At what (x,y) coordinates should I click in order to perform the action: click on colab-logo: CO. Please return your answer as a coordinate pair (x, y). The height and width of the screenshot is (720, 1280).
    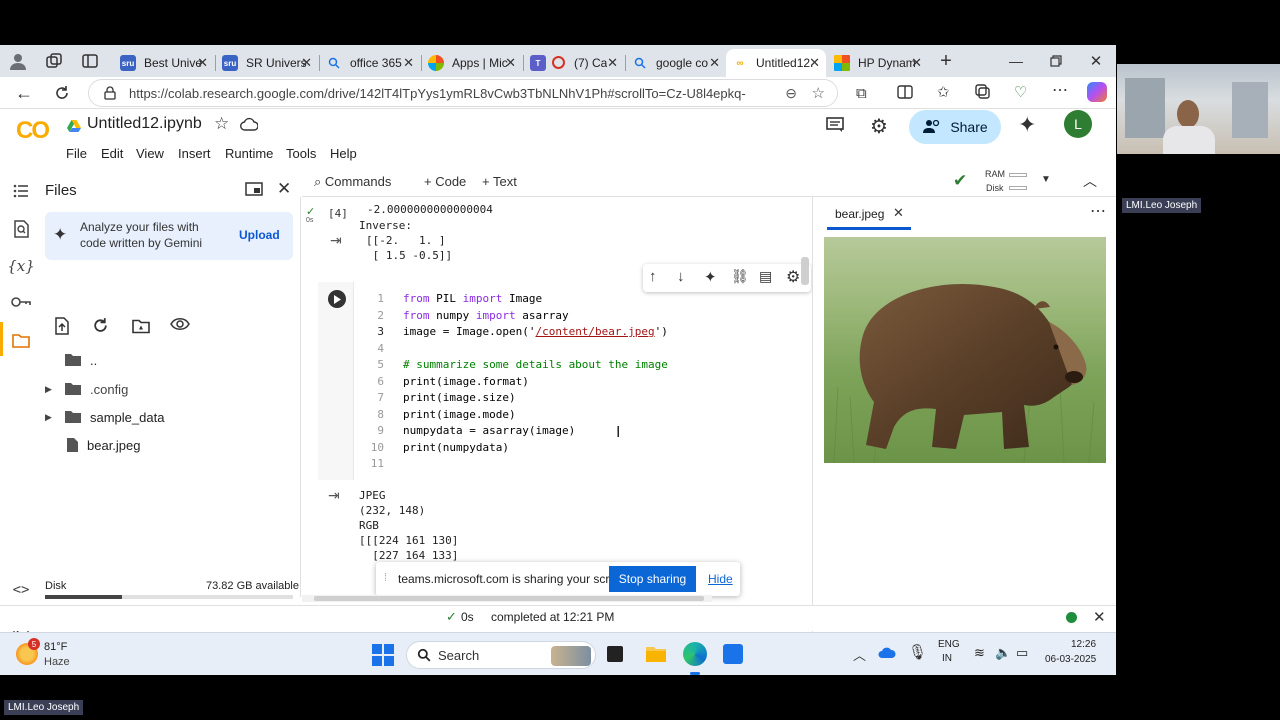
    Looking at the image, I should click on (33, 131).